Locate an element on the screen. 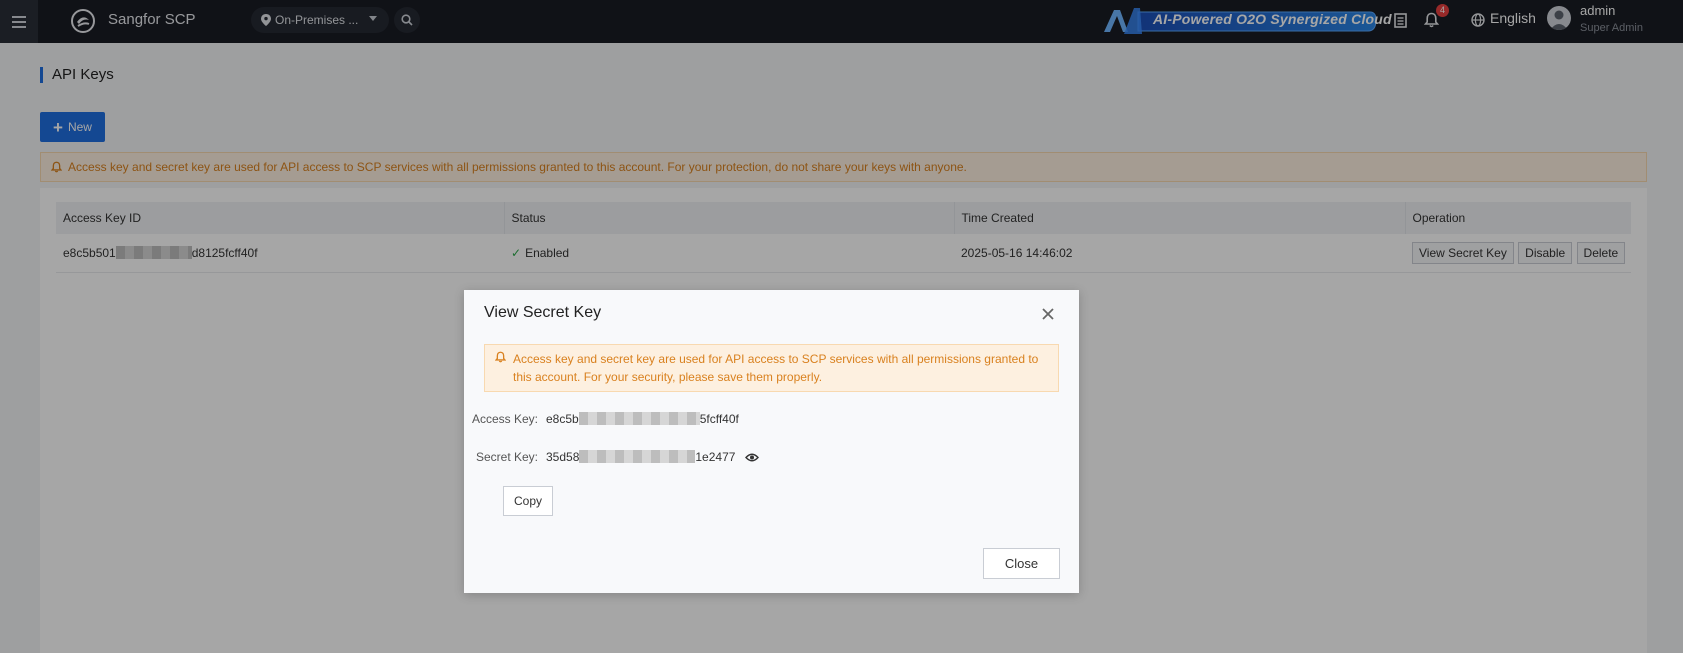  access-key-label: Access Key: is located at coordinates (504, 419).